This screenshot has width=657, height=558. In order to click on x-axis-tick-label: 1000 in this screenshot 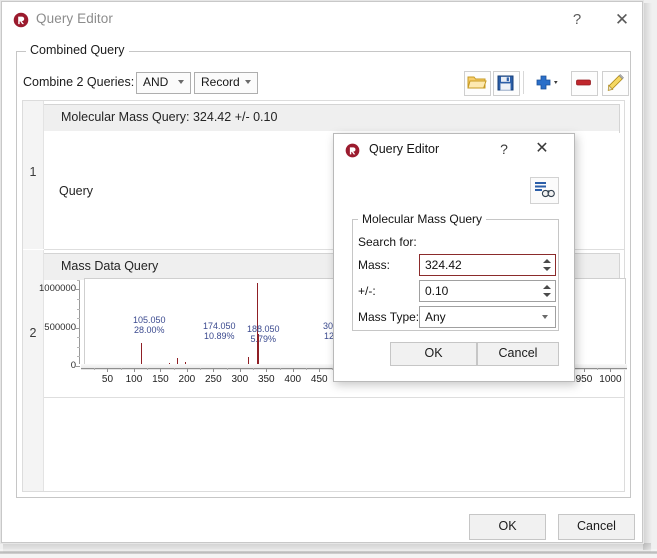, I will do `click(610, 379)`.